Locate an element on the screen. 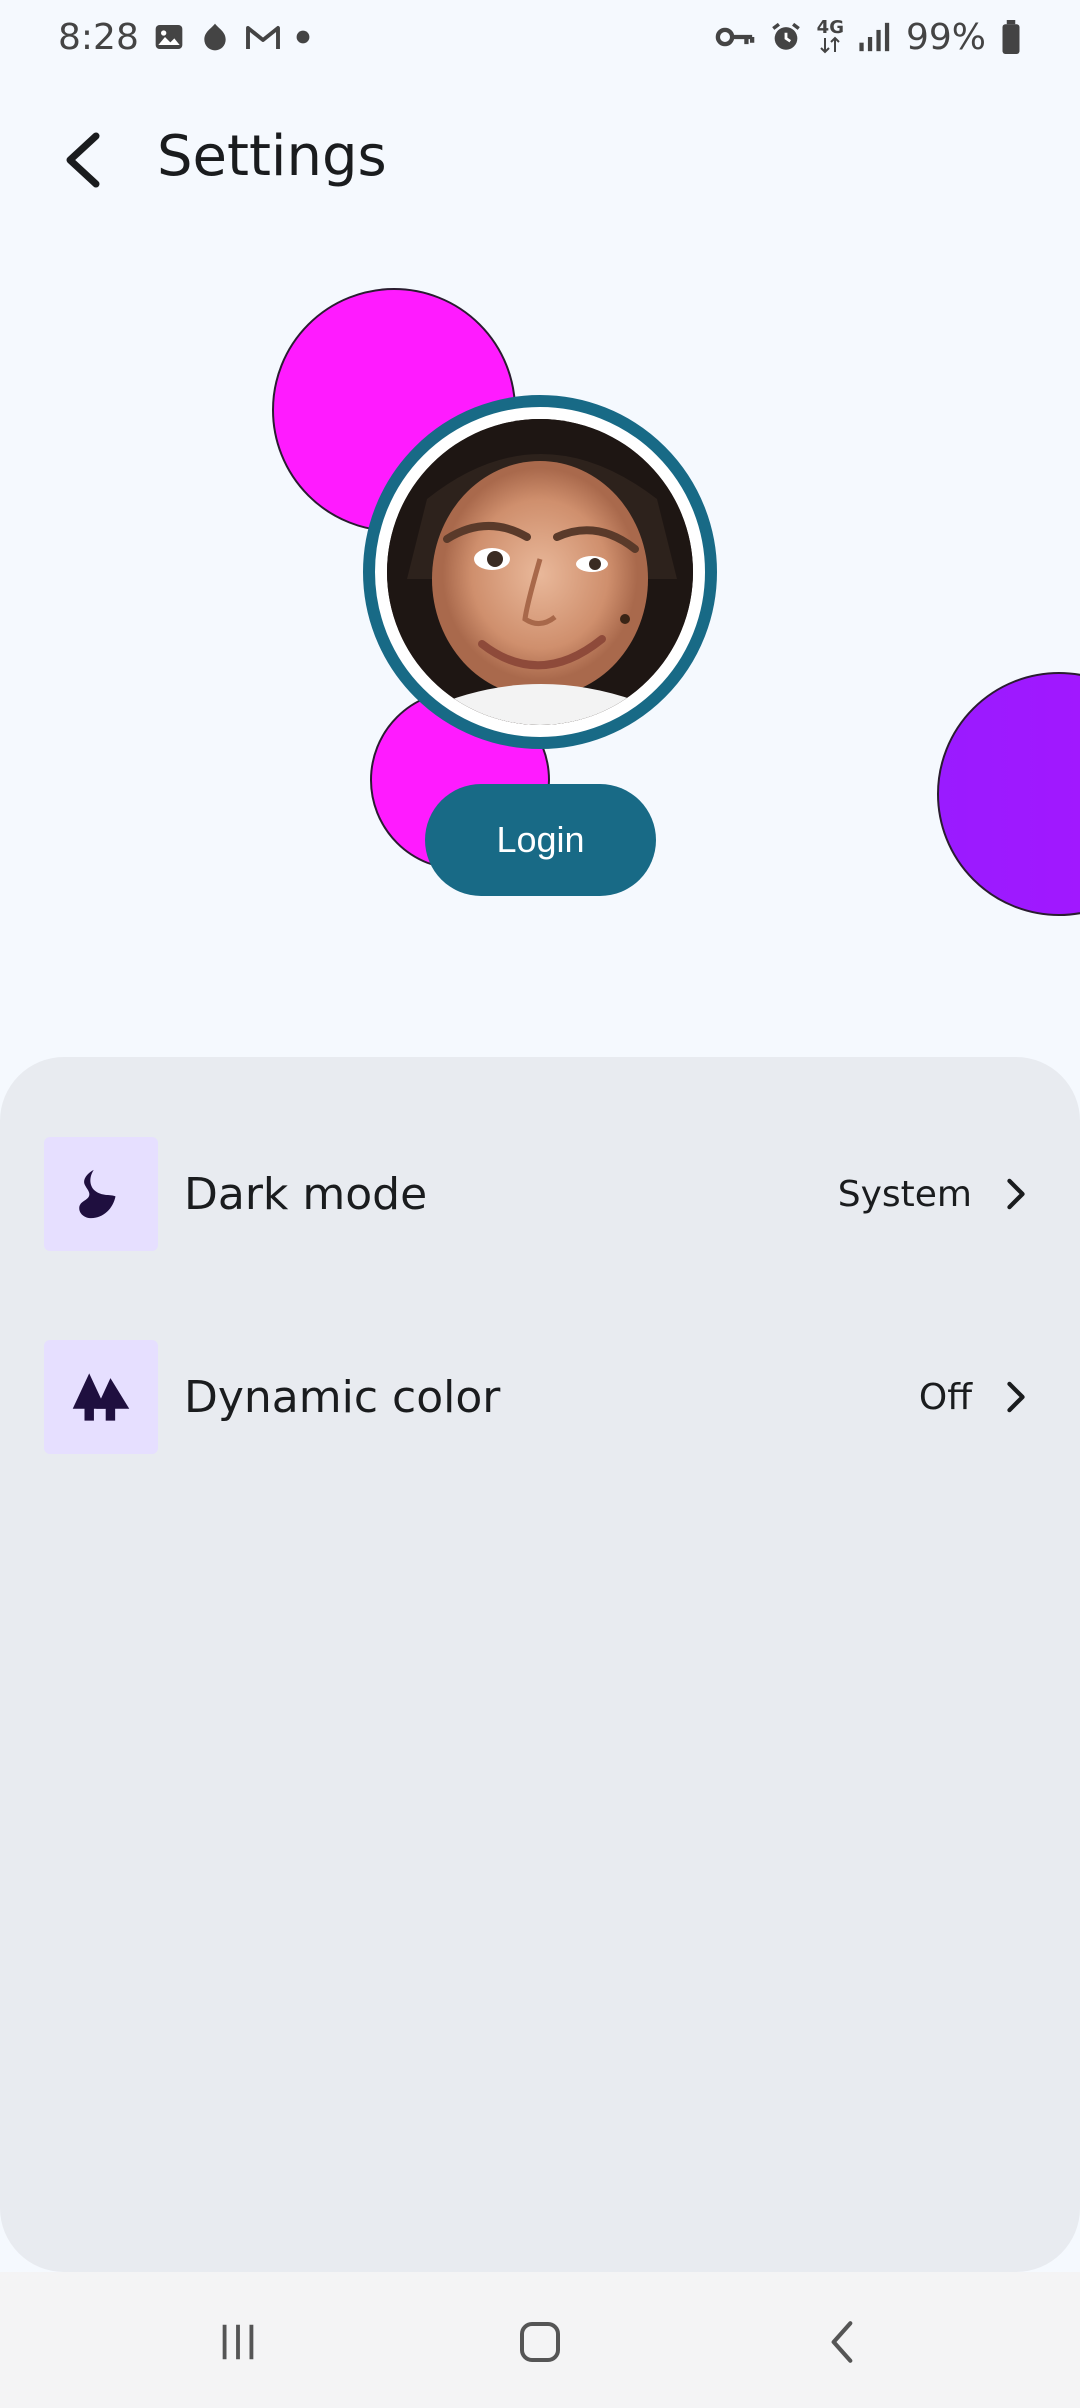 This screenshot has height=2408, width=1080. app-icon is located at coordinates (215, 37).